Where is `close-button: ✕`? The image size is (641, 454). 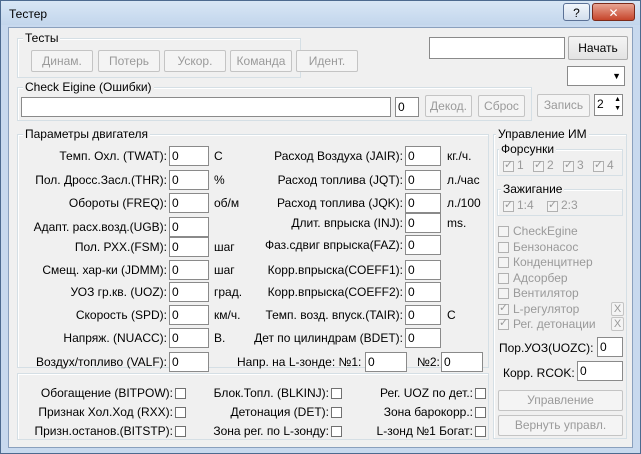 close-button: ✕ is located at coordinates (613, 12).